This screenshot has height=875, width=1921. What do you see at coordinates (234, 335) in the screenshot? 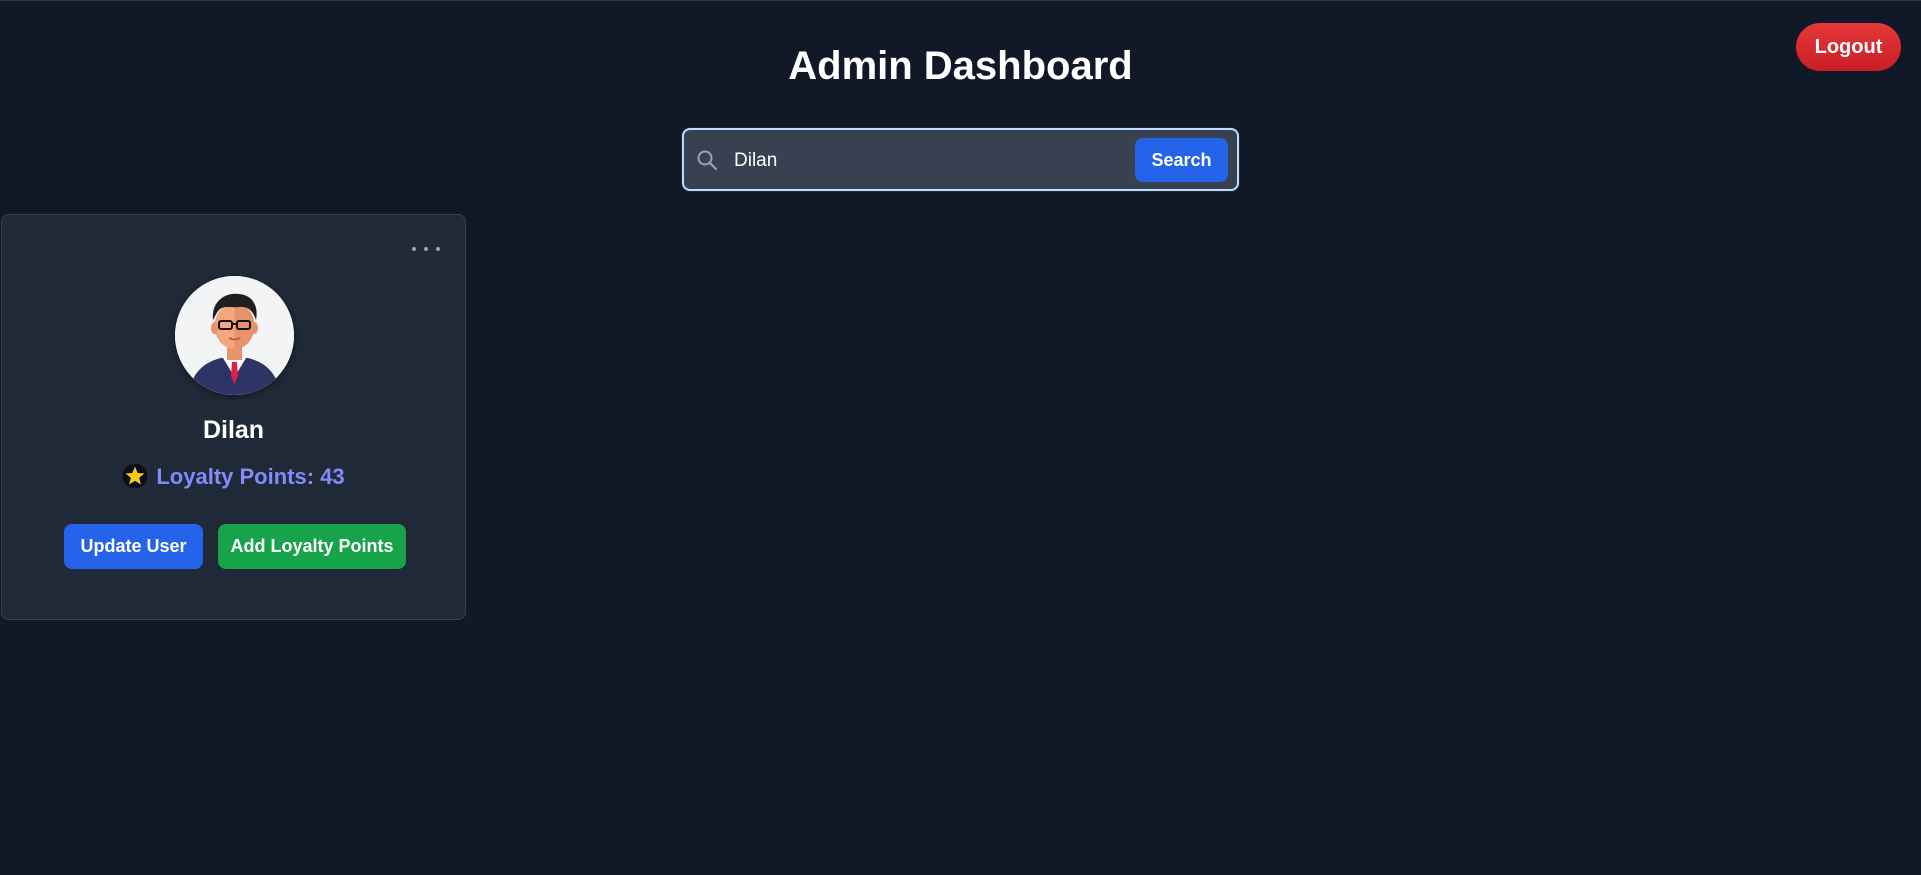
I see `avatar` at bounding box center [234, 335].